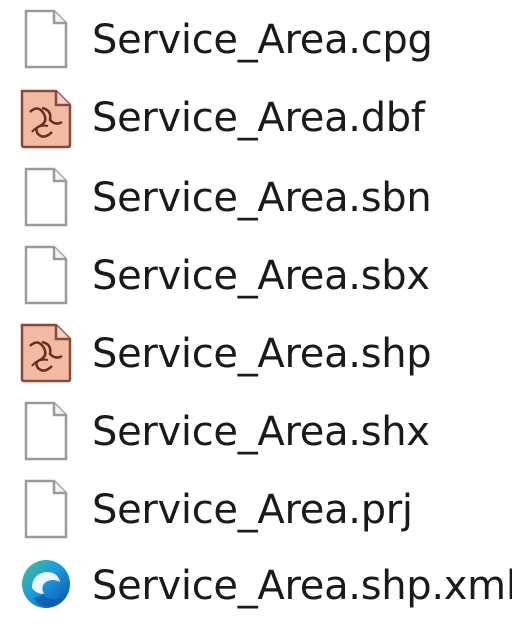  Describe the element at coordinates (46, 583) in the screenshot. I see `edge-browser-icon` at that location.